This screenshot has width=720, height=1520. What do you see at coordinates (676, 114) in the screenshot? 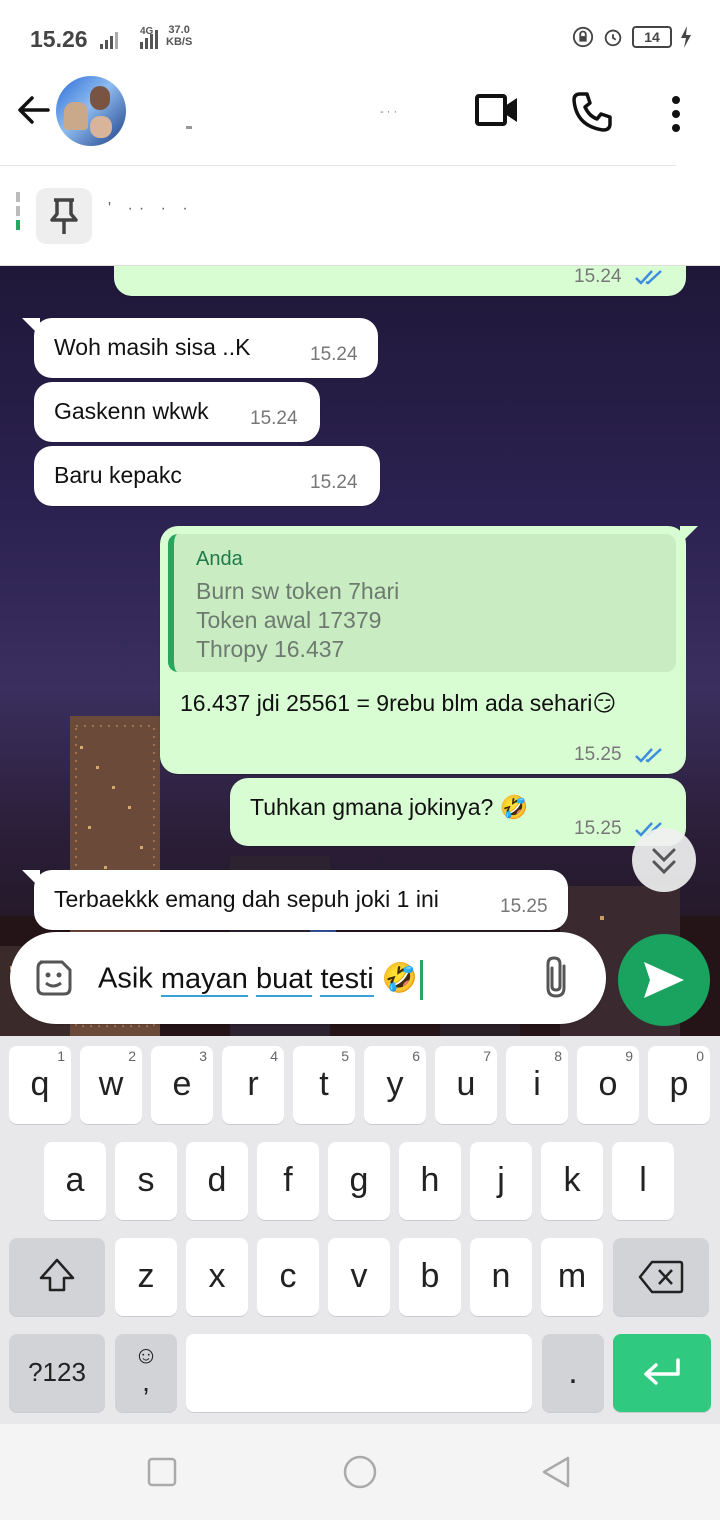
I see `more-options-icon` at bounding box center [676, 114].